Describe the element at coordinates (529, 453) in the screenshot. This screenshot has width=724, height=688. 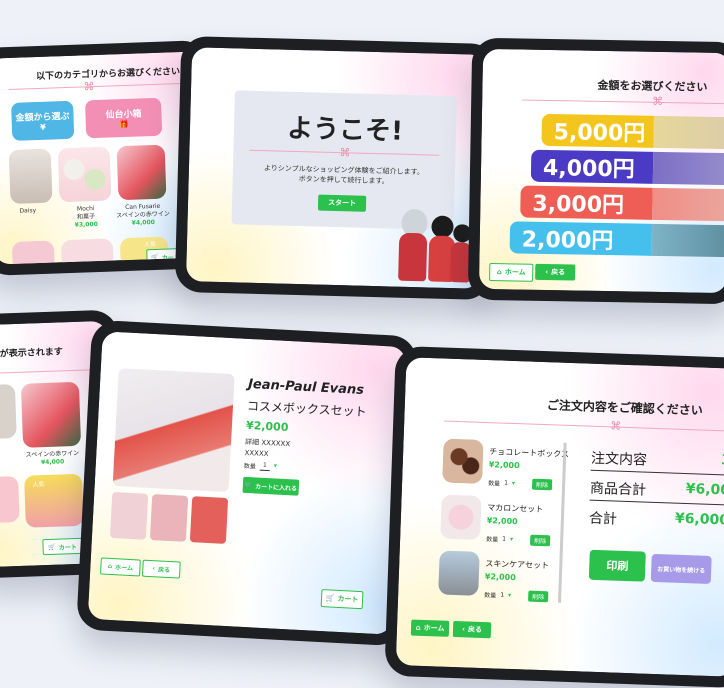
I see `cart-item-name: チョコレートボックス` at that location.